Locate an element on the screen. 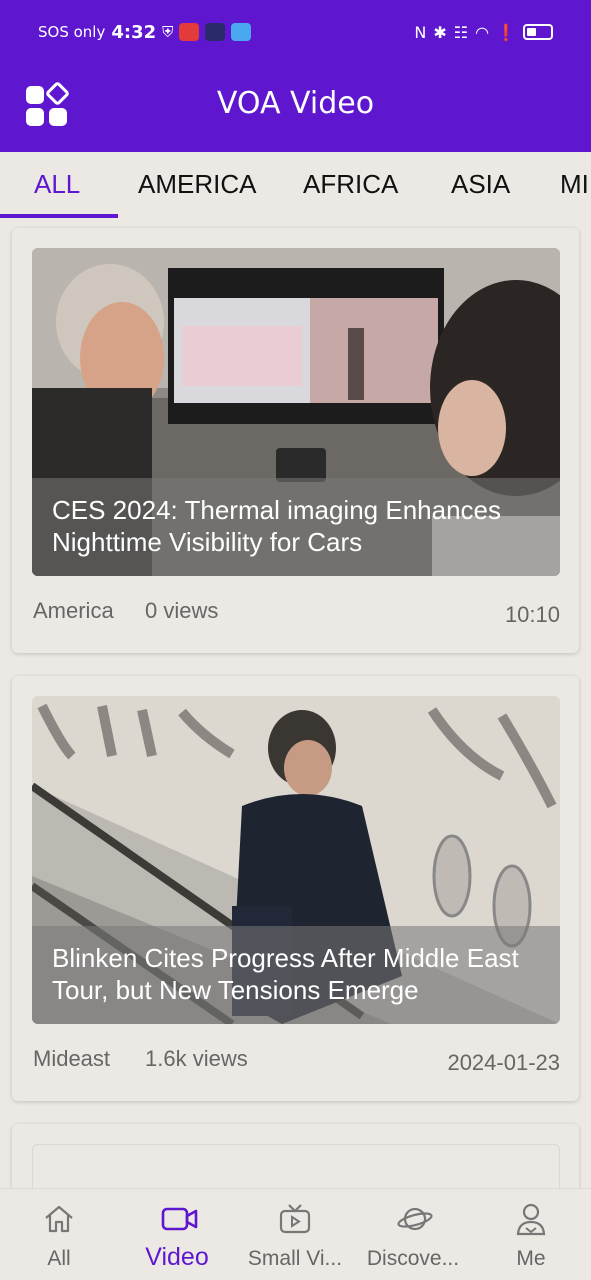 This screenshot has height=1280, width=591. battery-icon is located at coordinates (538, 32).